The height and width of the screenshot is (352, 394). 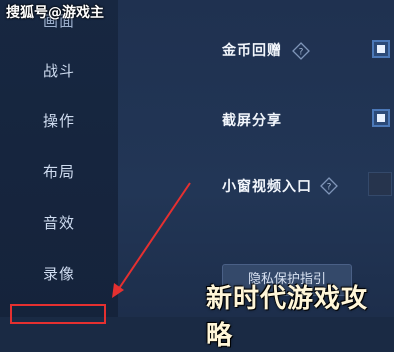 What do you see at coordinates (55, 13) in the screenshot?
I see `watermark: 搜狐号@游戏主` at bounding box center [55, 13].